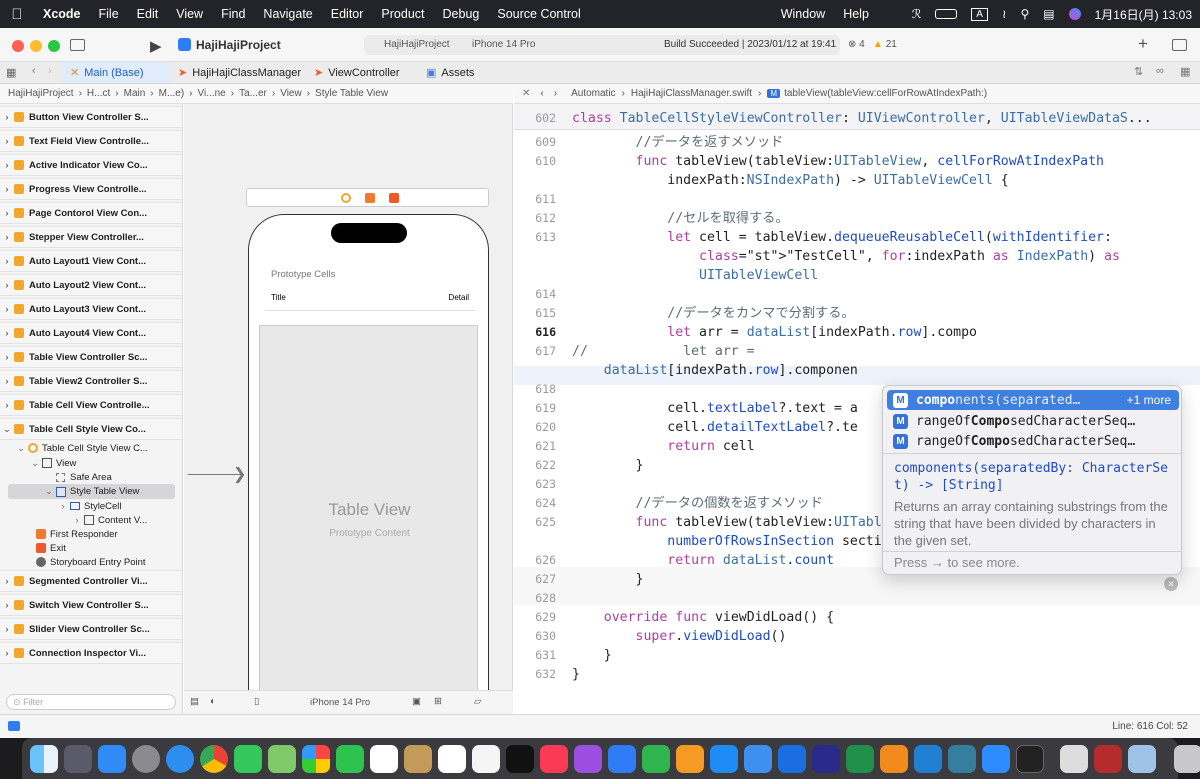 The width and height of the screenshot is (1200, 779). I want to click on outline-toggle-icon: ▤, so click(194, 701).